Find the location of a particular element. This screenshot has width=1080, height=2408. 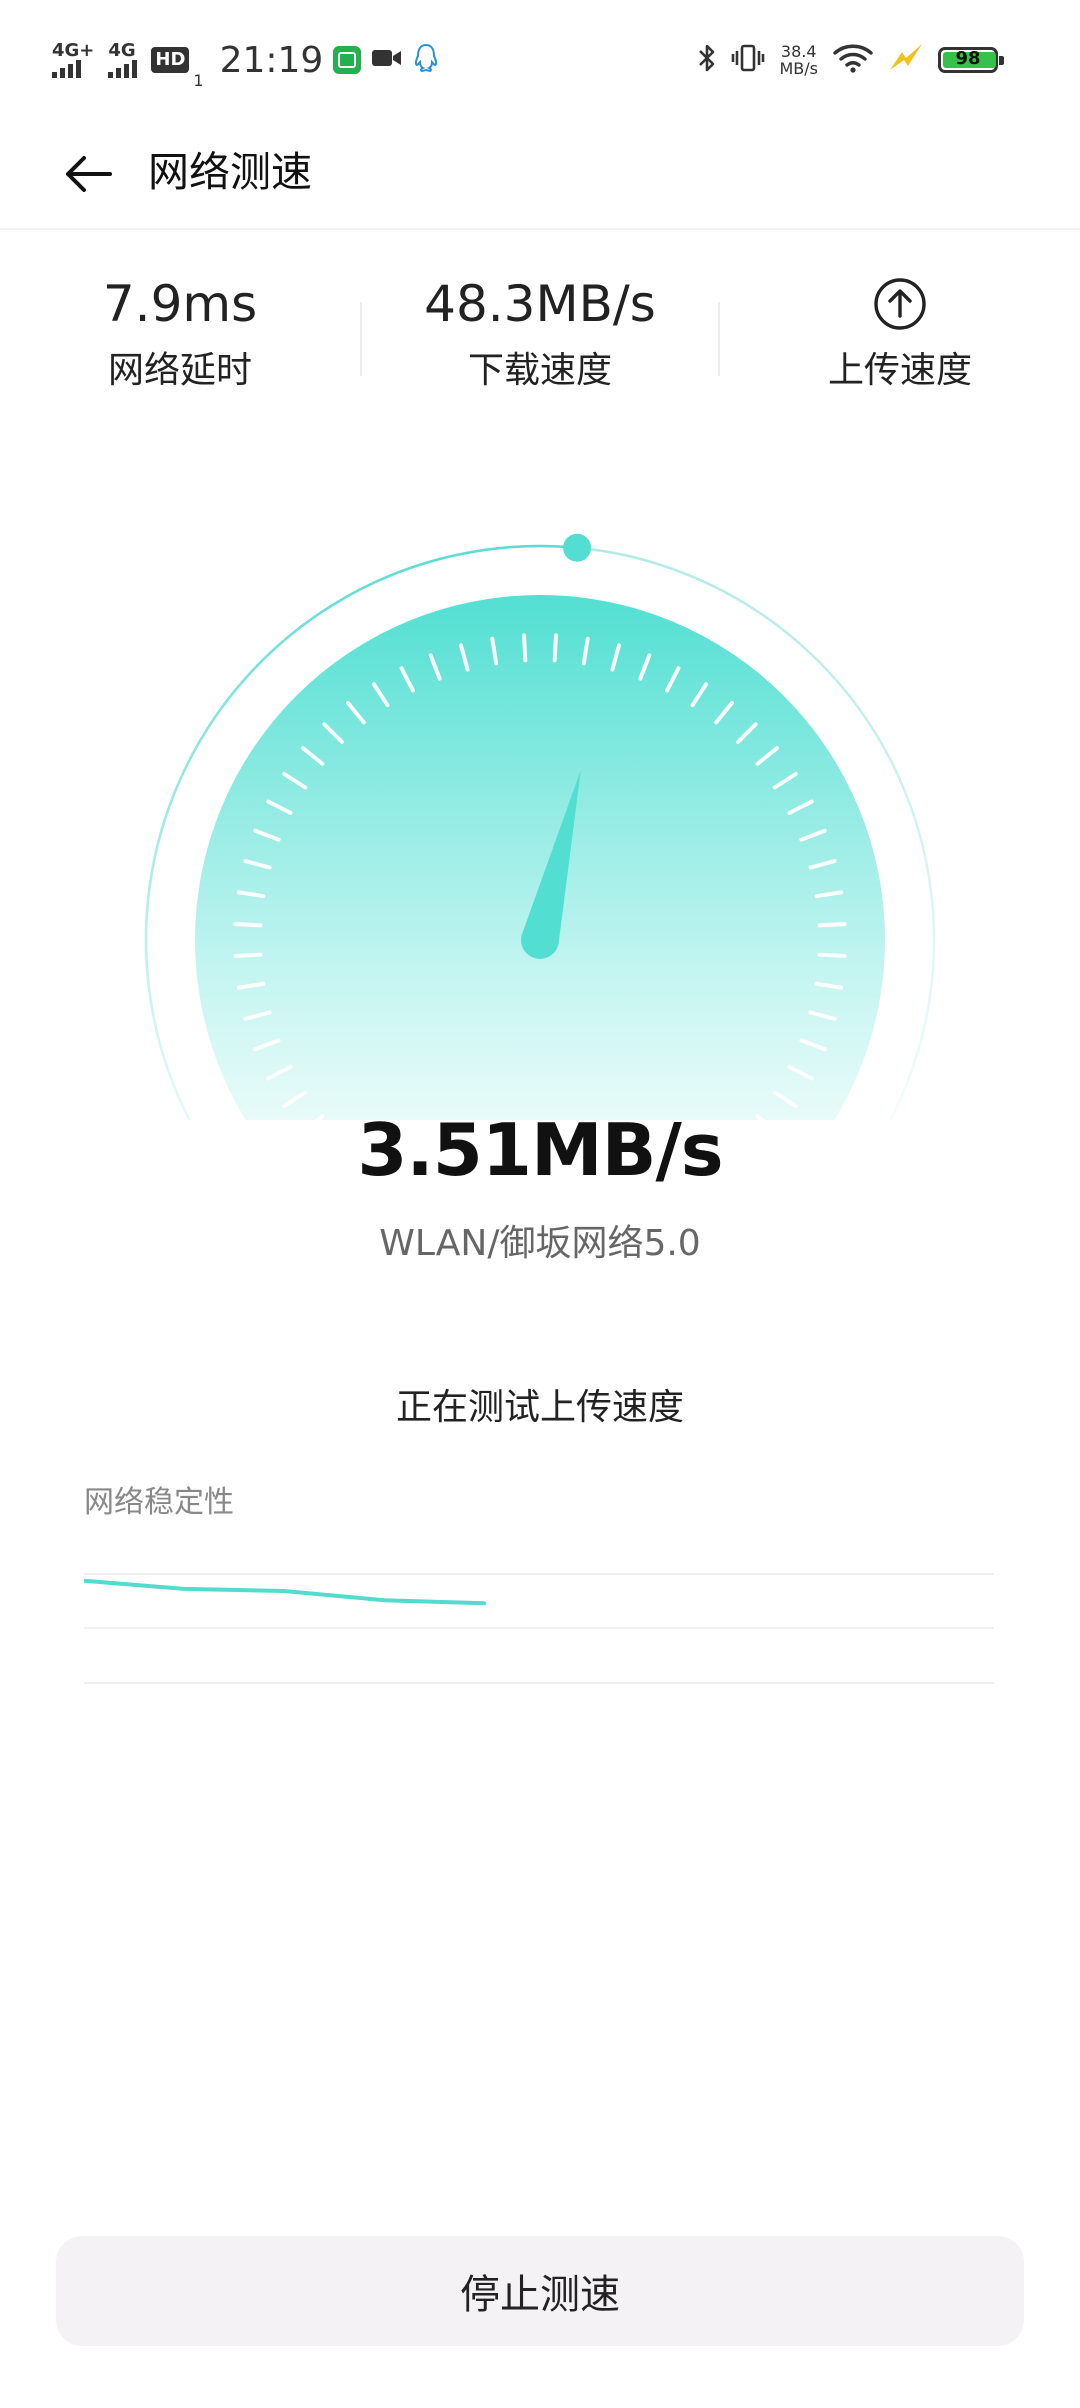

latency-label: 网络延时 is located at coordinates (179, 370).